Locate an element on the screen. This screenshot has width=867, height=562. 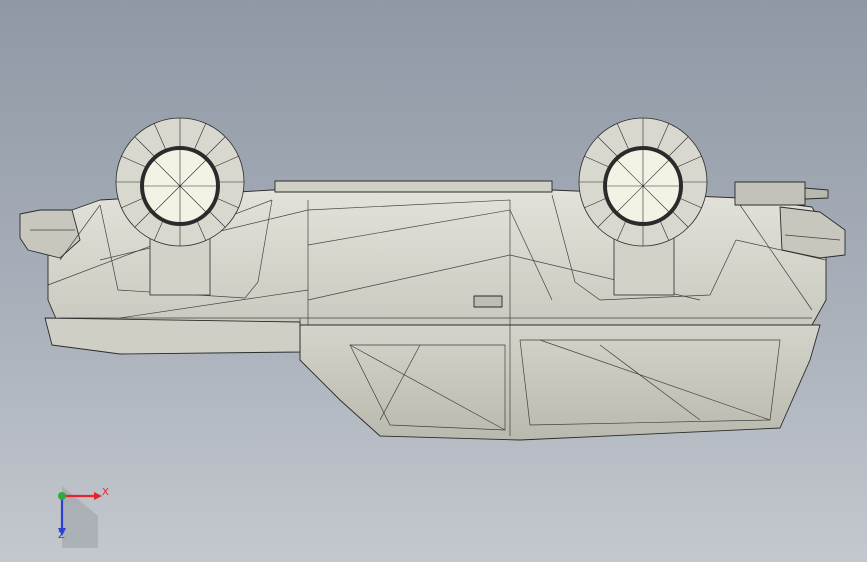
z-axis-label: Z is located at coordinates (61, 535).